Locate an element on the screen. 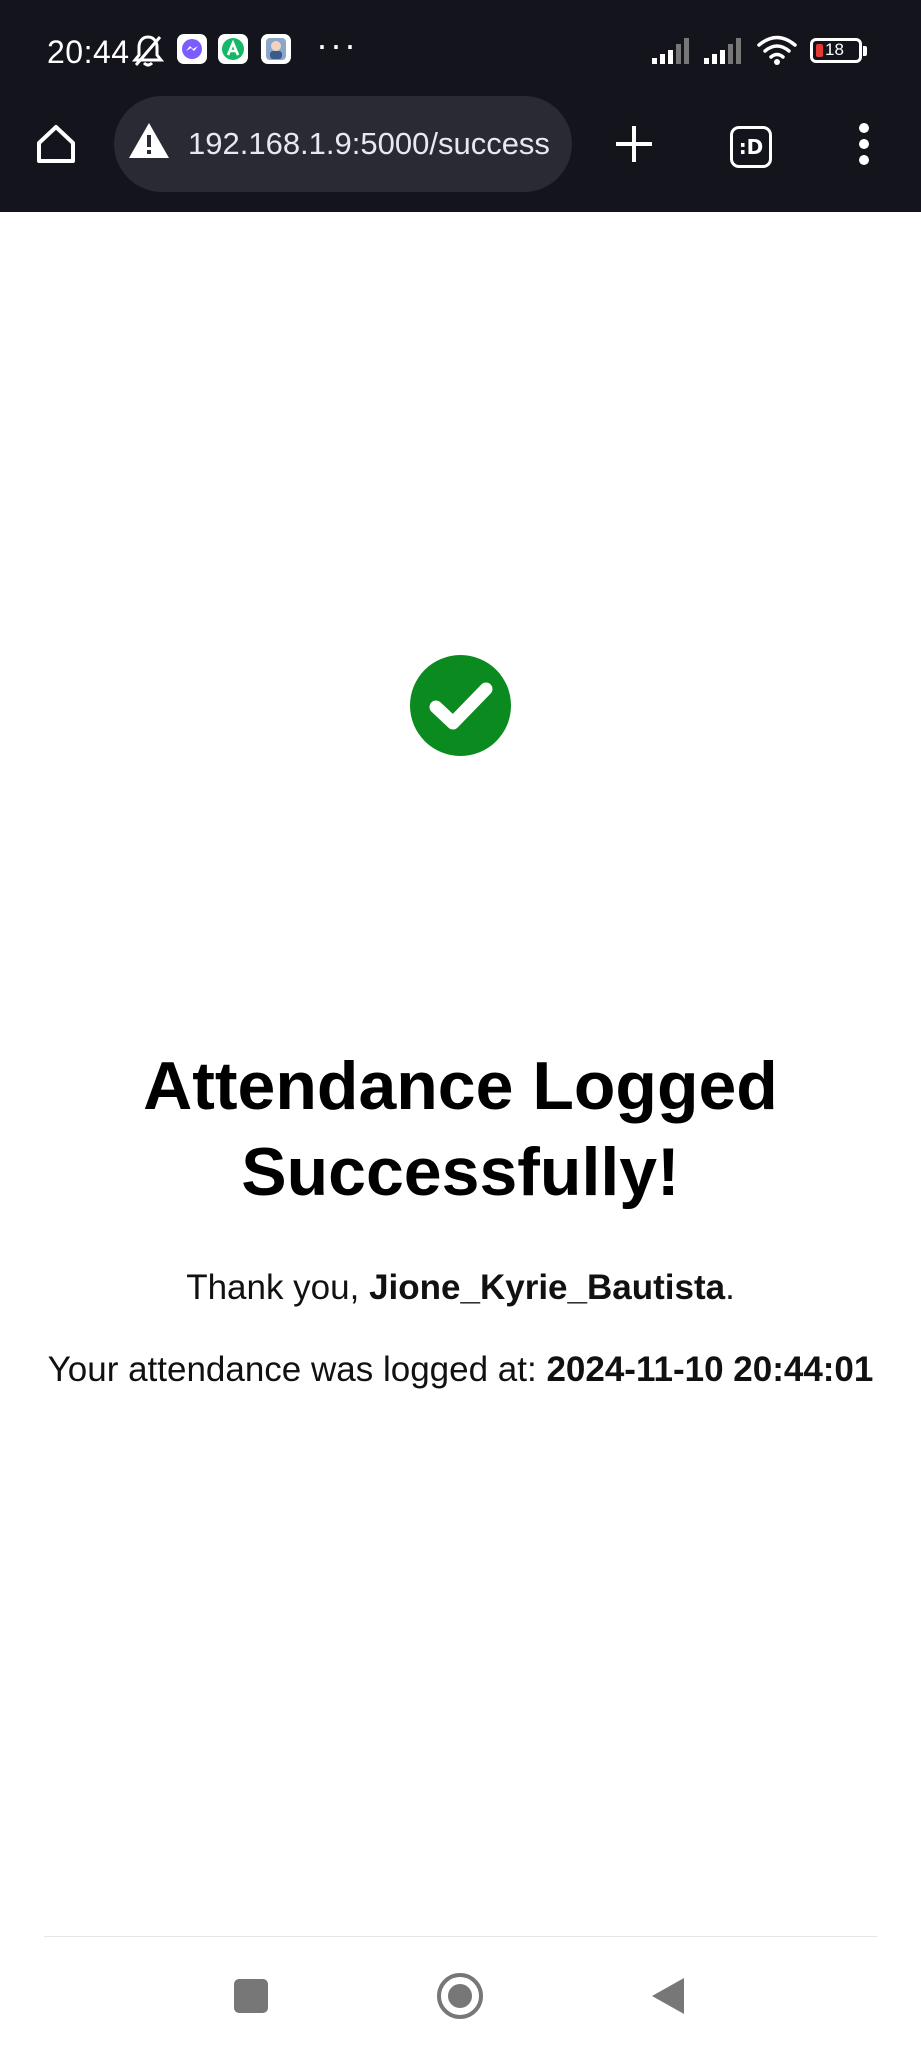 The width and height of the screenshot is (921, 2048). tab-switcher-icon: :D is located at coordinates (751, 147).